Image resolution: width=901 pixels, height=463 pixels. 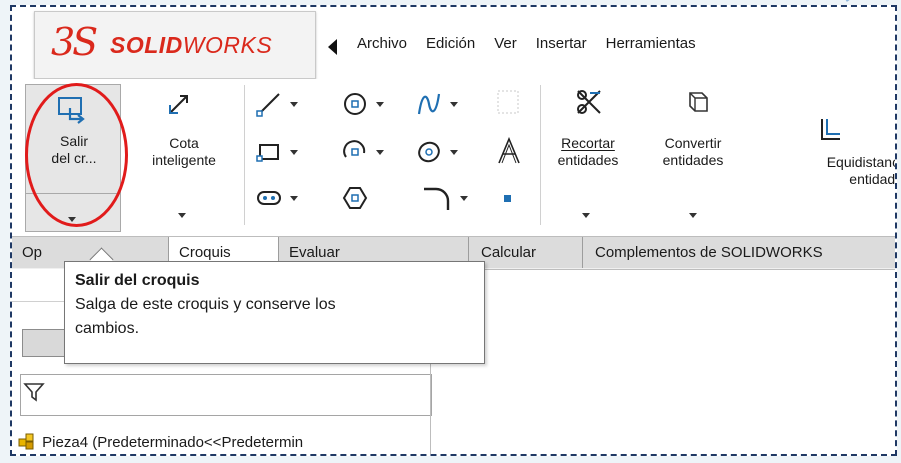 I want to click on part-name-label: Pieza4 (Predeterminado<<Predetermin, so click(x=173, y=442).